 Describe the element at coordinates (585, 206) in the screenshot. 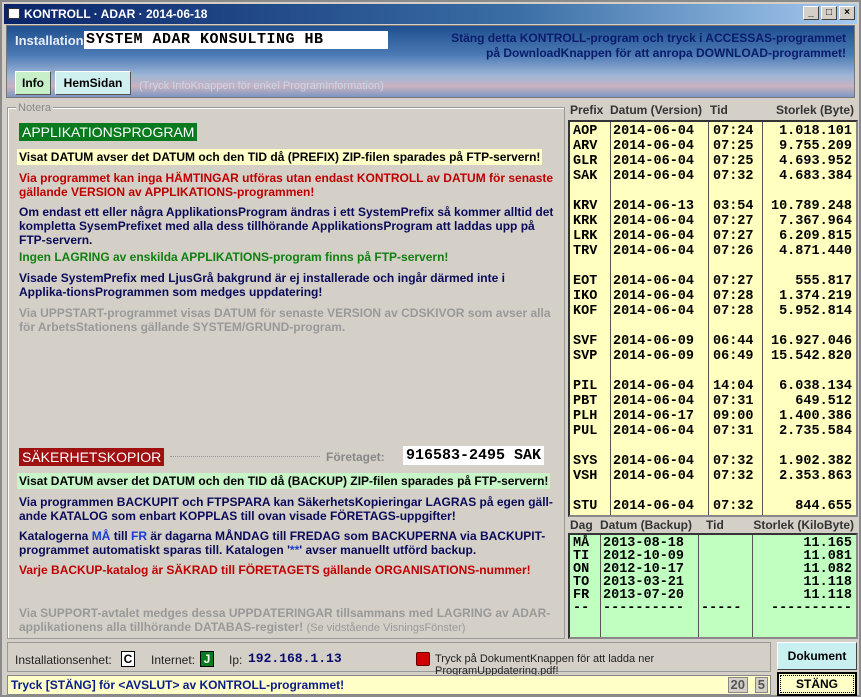

I see `cell-prefix: KRV` at that location.